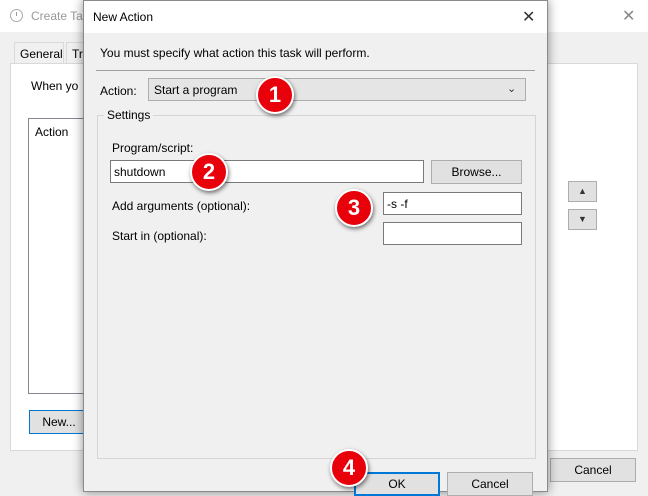  What do you see at coordinates (452, 203) in the screenshot?
I see `arguments-input` at bounding box center [452, 203].